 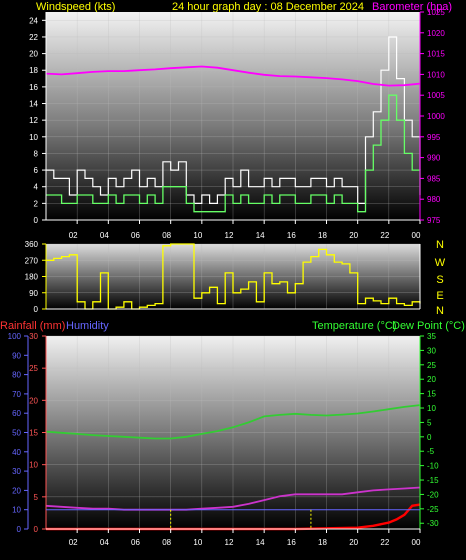 I want to click on direction-tick-label: 90, so click(x=33, y=293).